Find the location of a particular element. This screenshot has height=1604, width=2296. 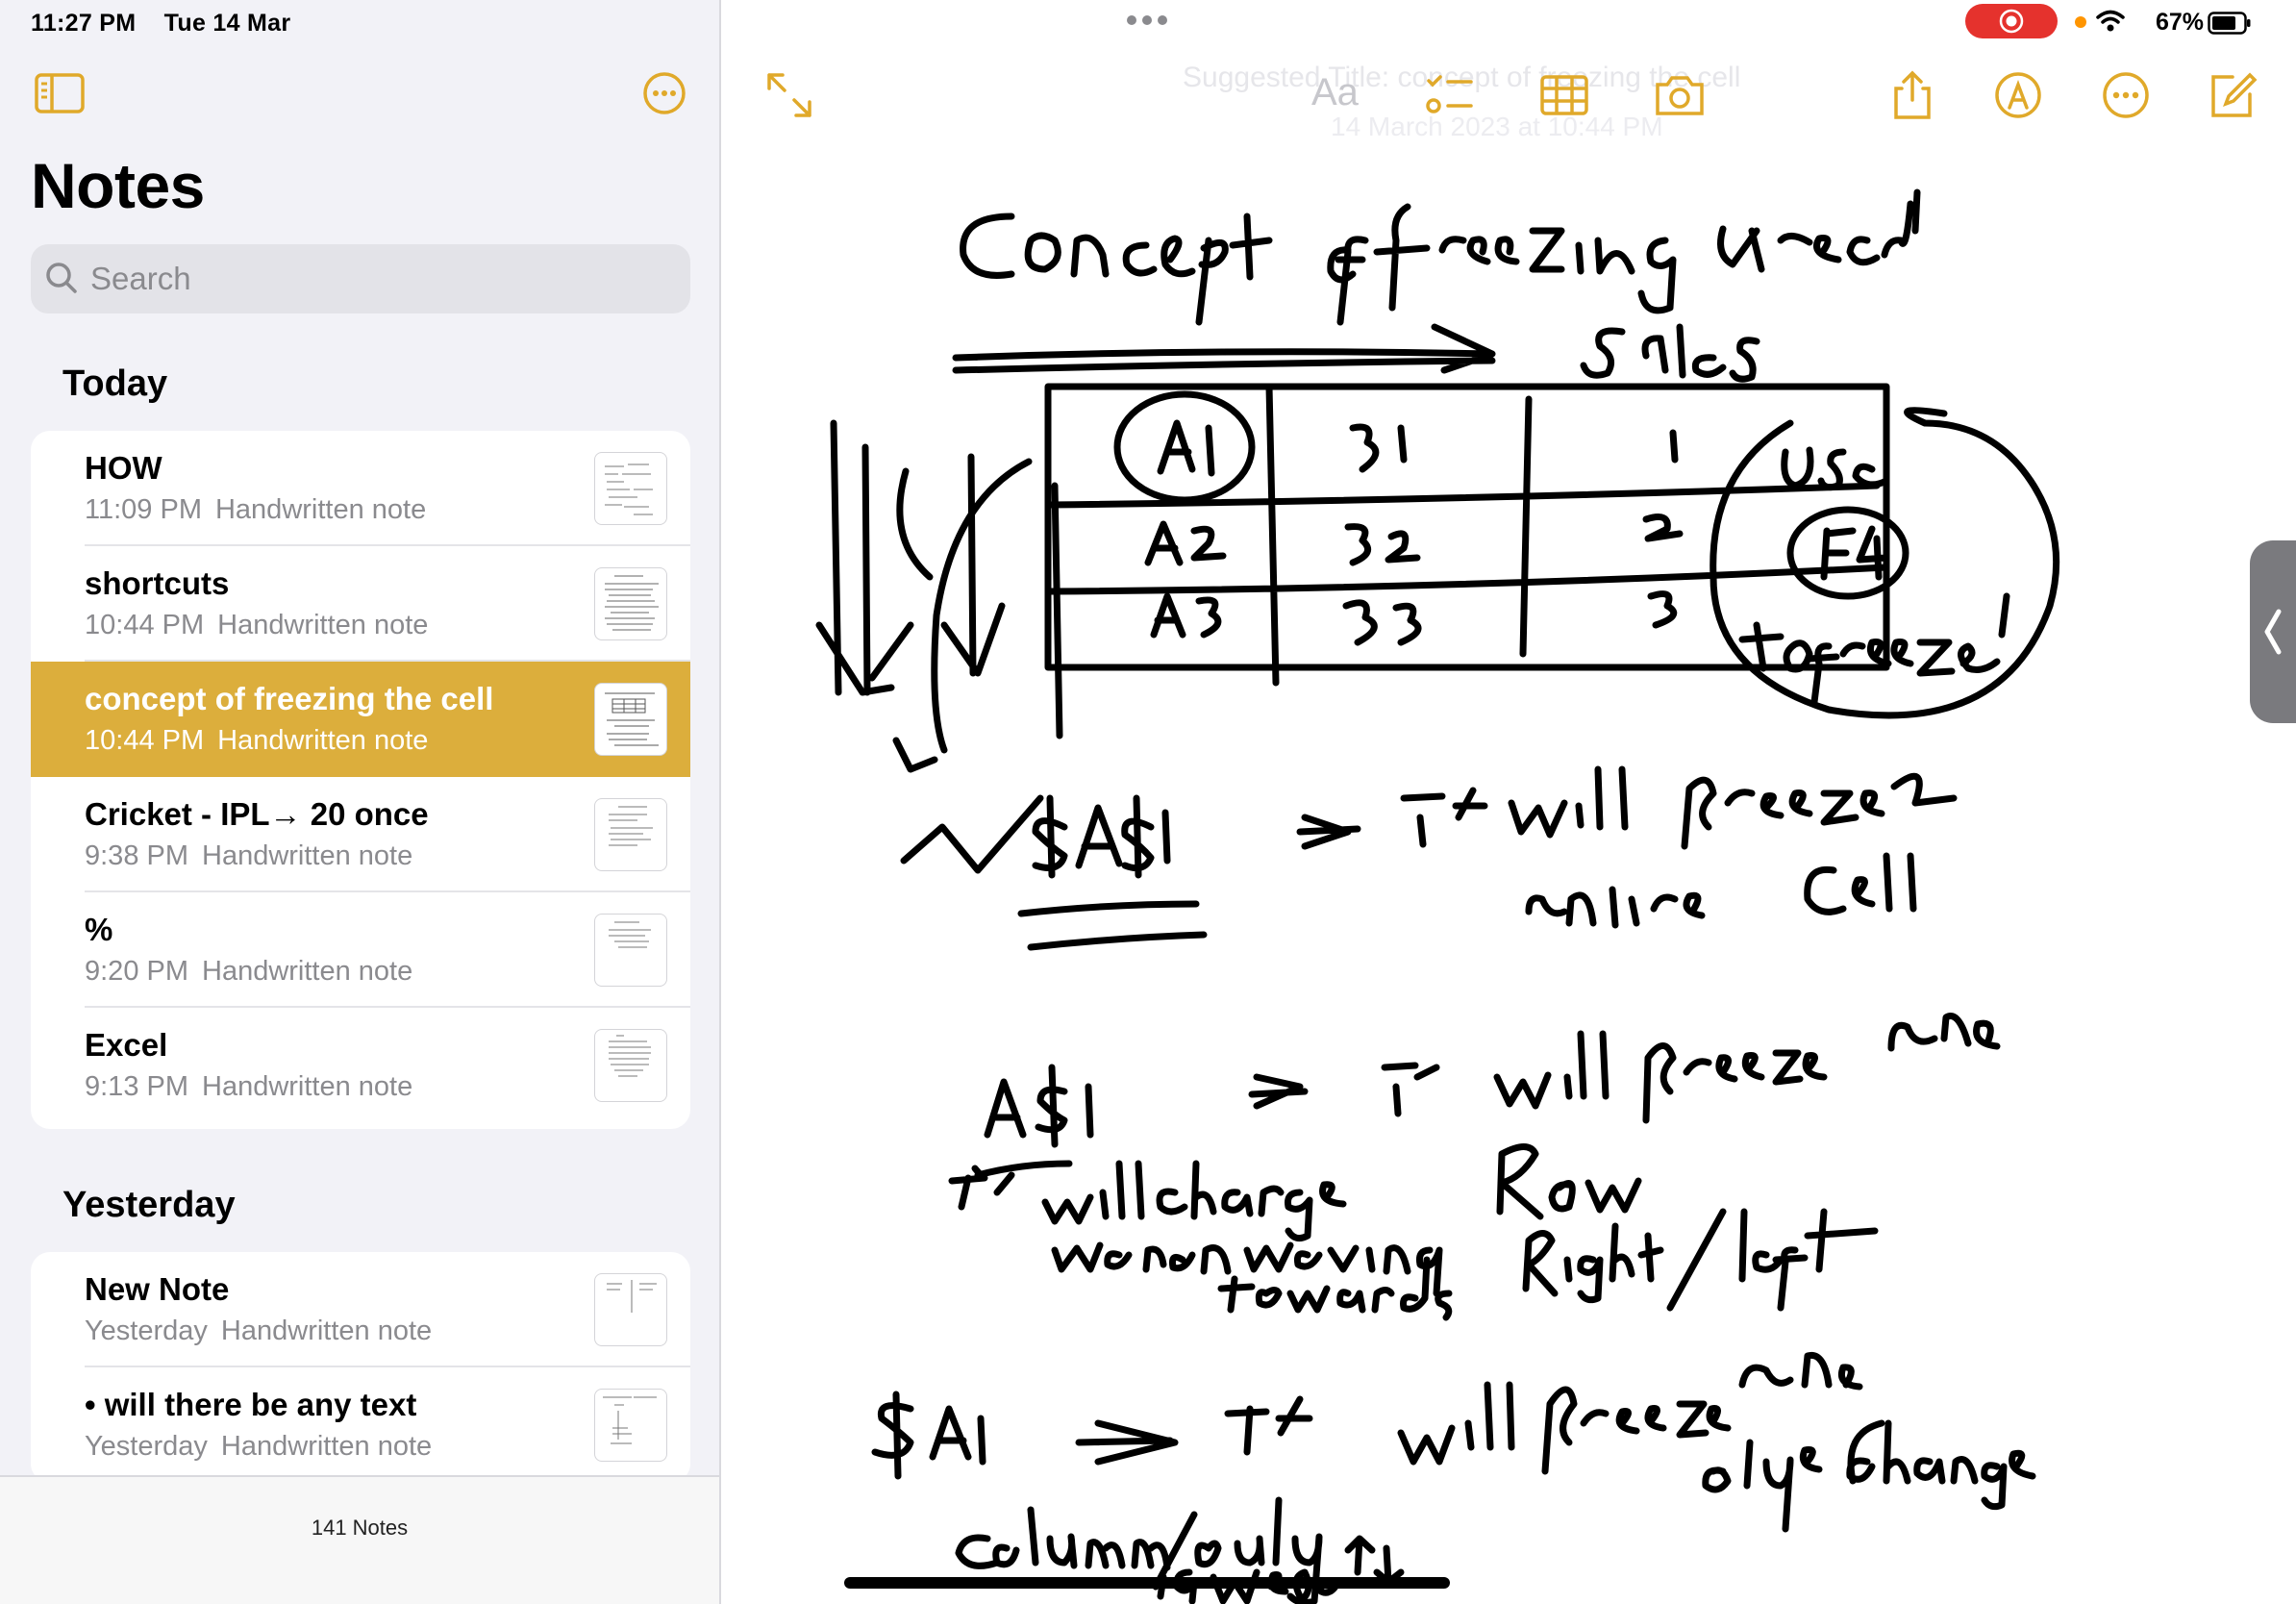

line2-A1 is located at coordinates (1039, 1106).